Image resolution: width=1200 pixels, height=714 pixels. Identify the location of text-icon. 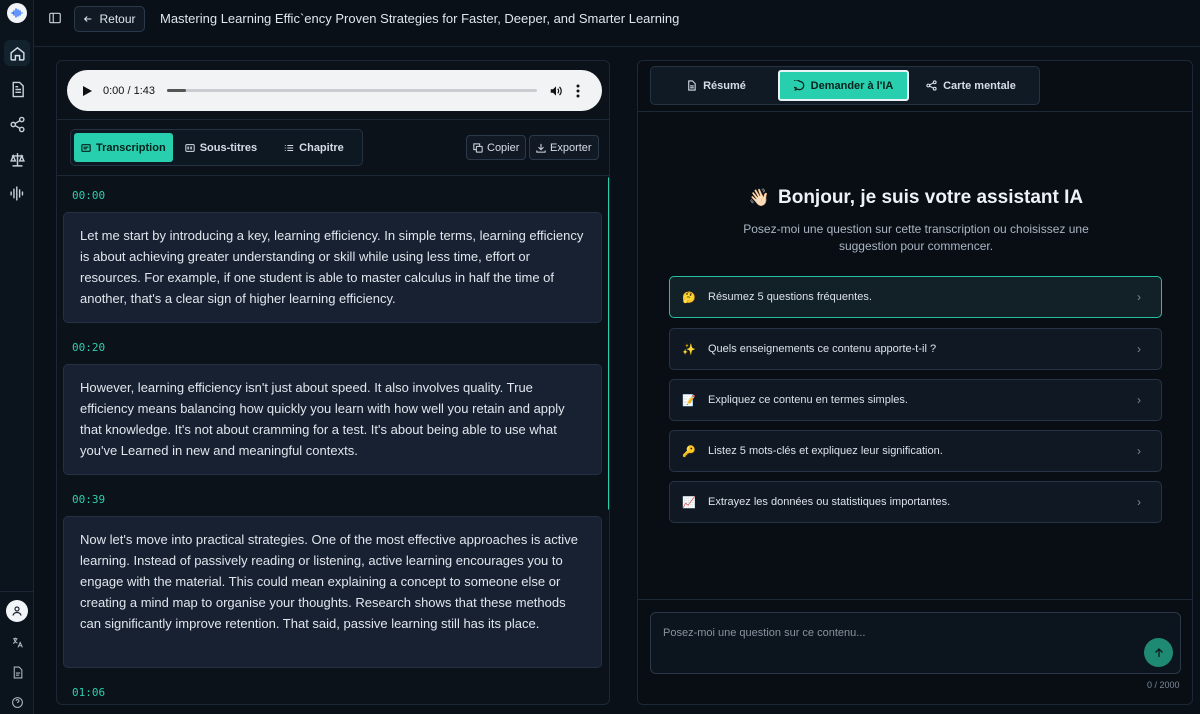
(86, 147).